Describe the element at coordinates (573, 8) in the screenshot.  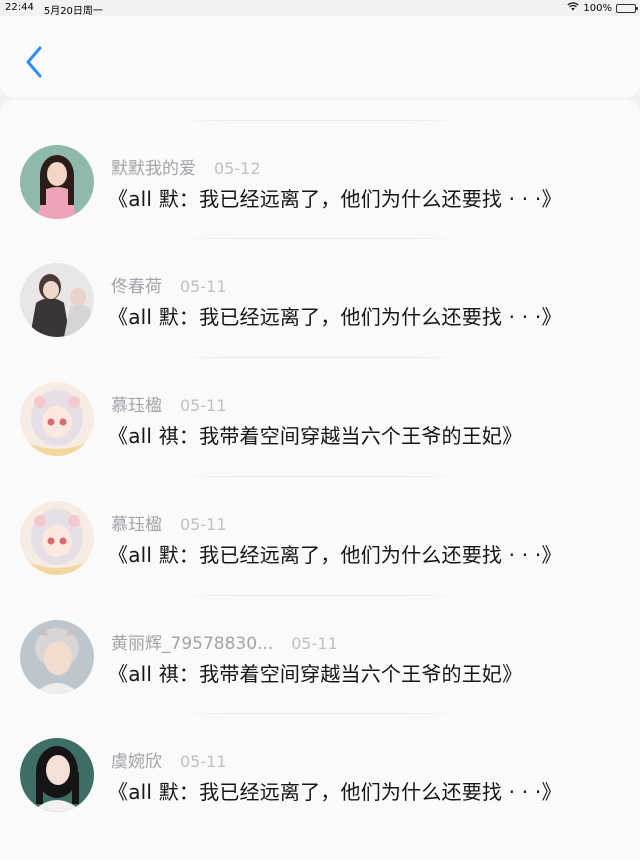
I see `wifi-icon` at that location.